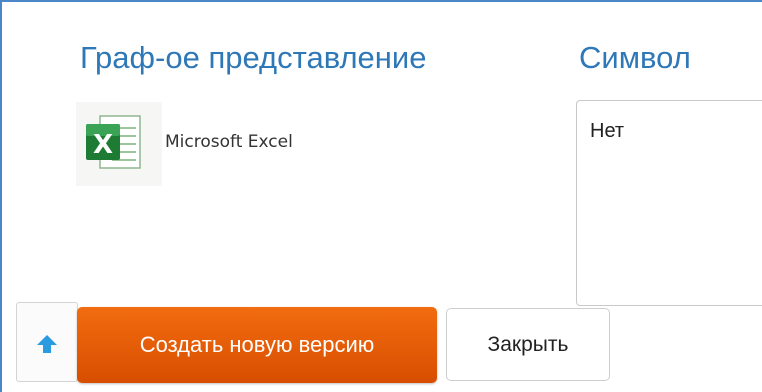 This screenshot has width=762, height=392. I want to click on arrow-up-icon, so click(47, 344).